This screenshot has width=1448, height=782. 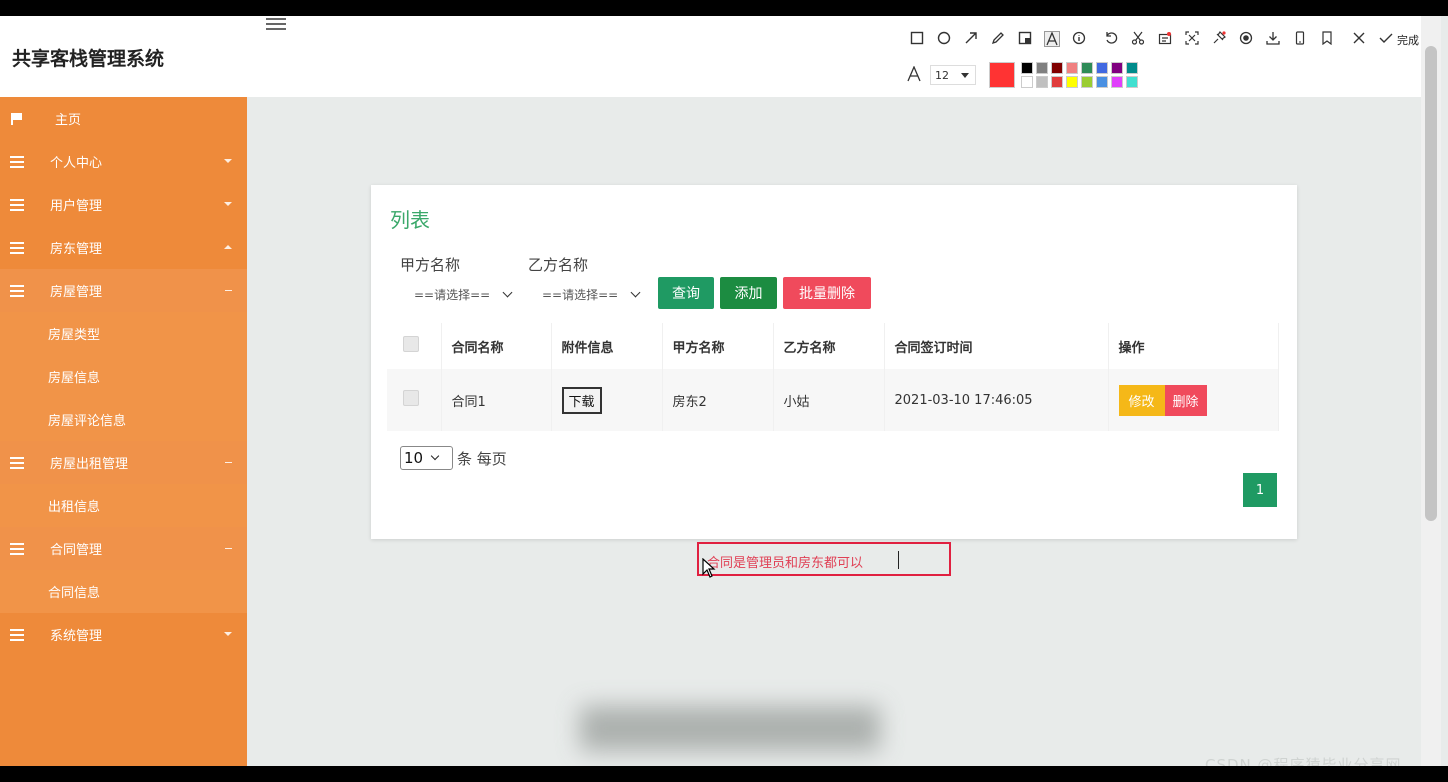 I want to click on party-a-select: ==请选择==, so click(x=463, y=294).